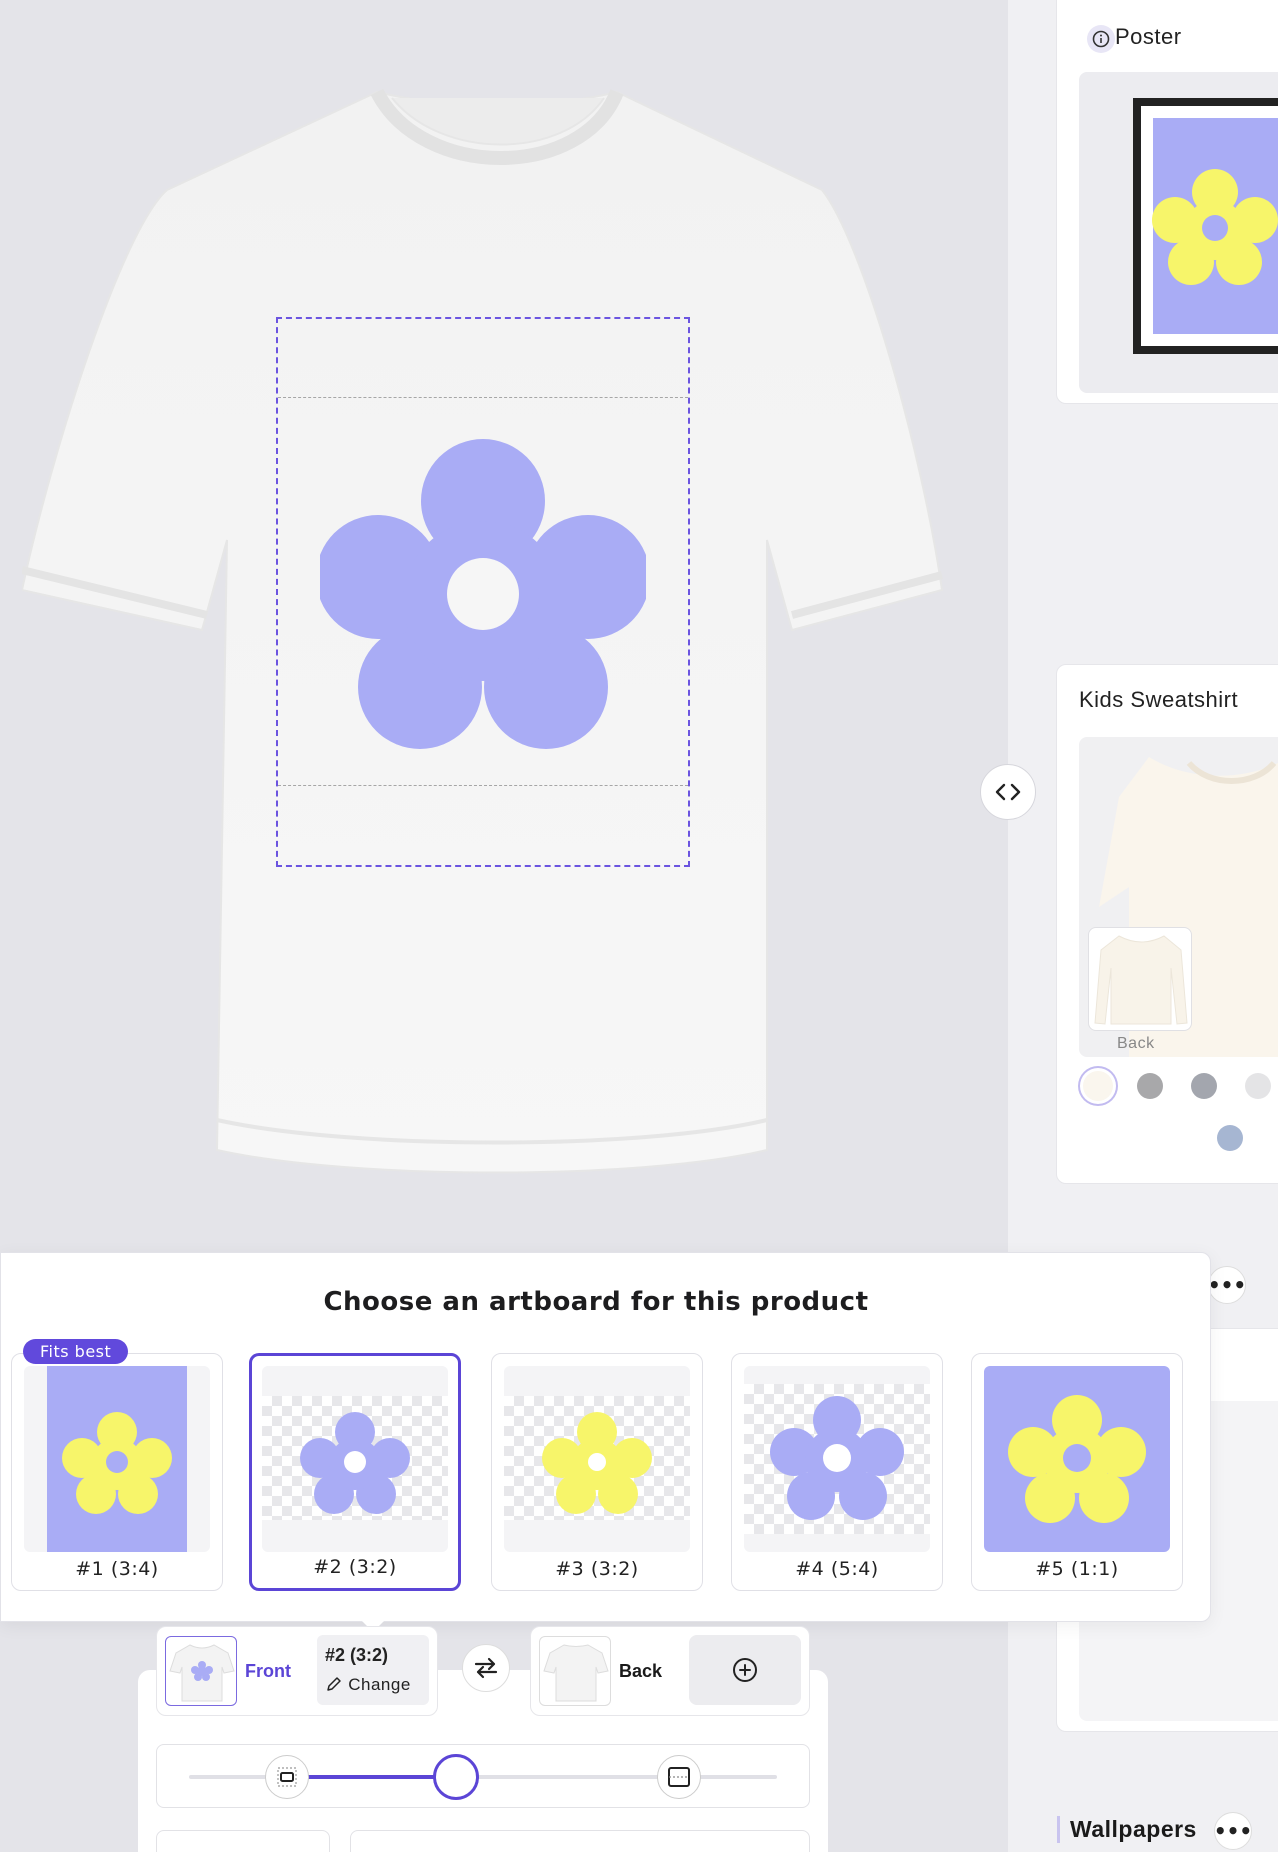 Image resolution: width=1278 pixels, height=1852 pixels. I want to click on artboard-option-3: #3 (3:2), so click(597, 1472).